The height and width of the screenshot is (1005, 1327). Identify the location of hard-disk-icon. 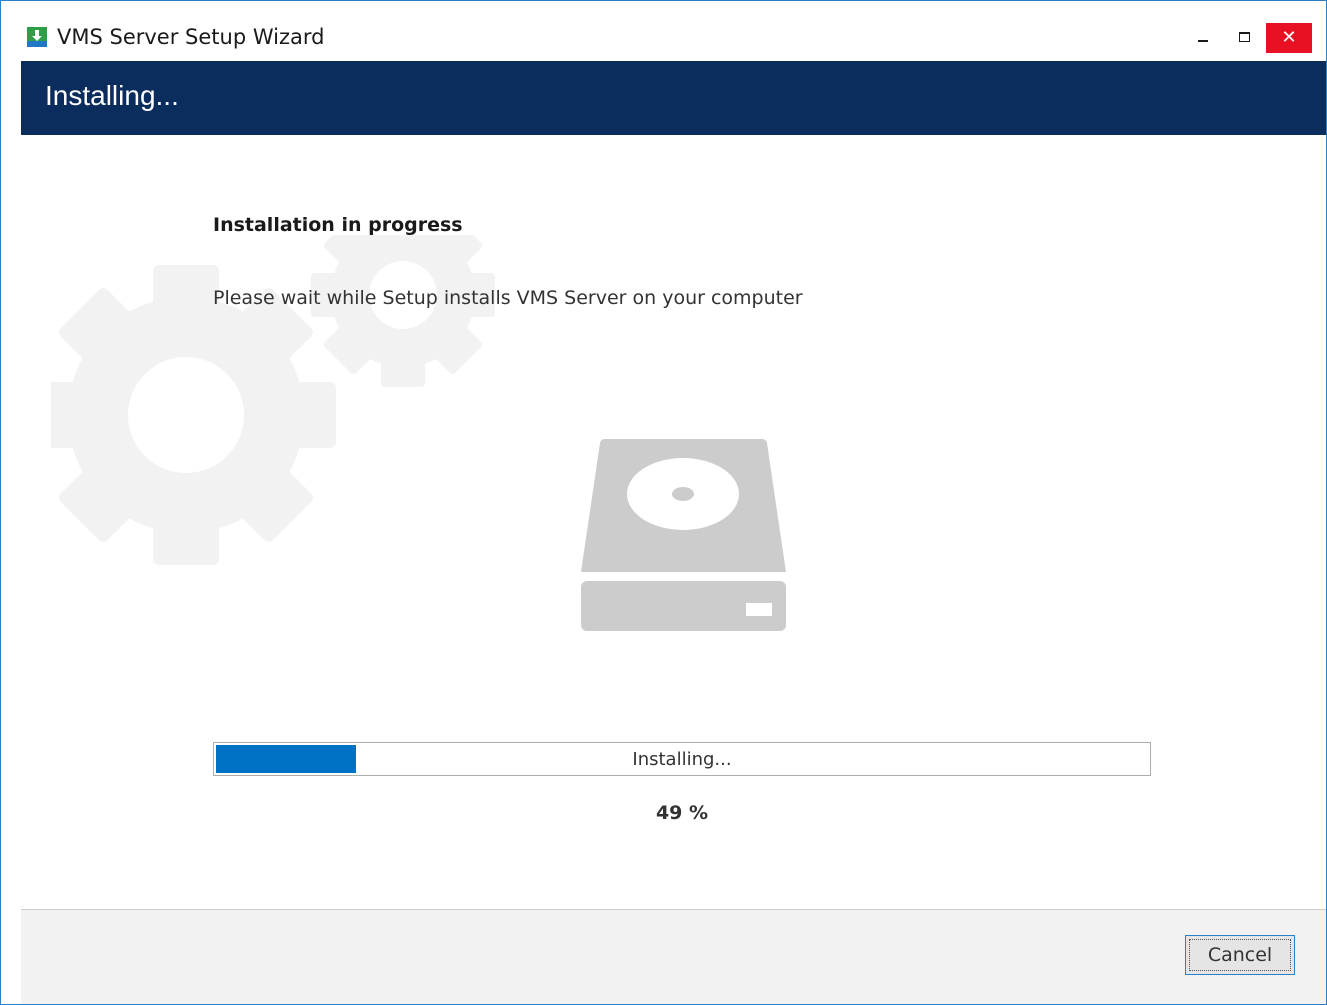
(683, 535).